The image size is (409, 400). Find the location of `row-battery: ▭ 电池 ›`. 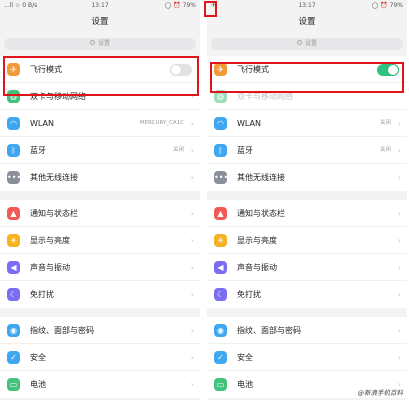

row-battery: ▭ 电池 › is located at coordinates (100, 384).